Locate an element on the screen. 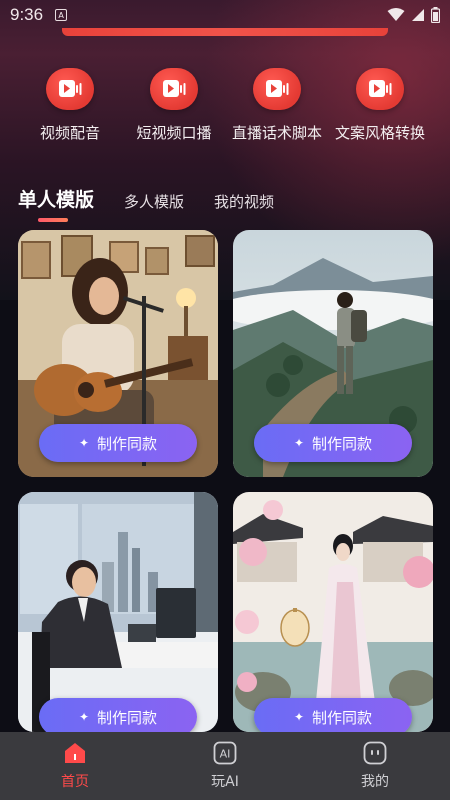  tab-single-template: 单人模版 is located at coordinates (56, 203).